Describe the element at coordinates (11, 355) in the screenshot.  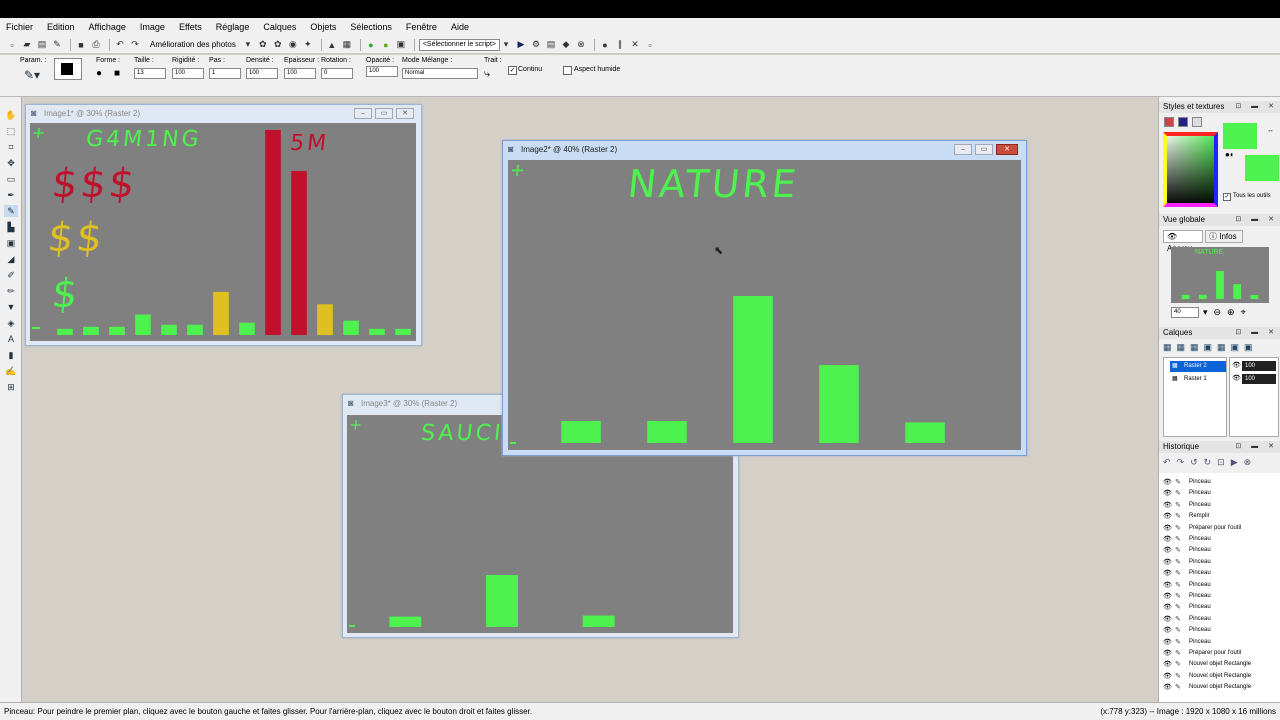
I see `shape-tool-icon: ▮` at that location.